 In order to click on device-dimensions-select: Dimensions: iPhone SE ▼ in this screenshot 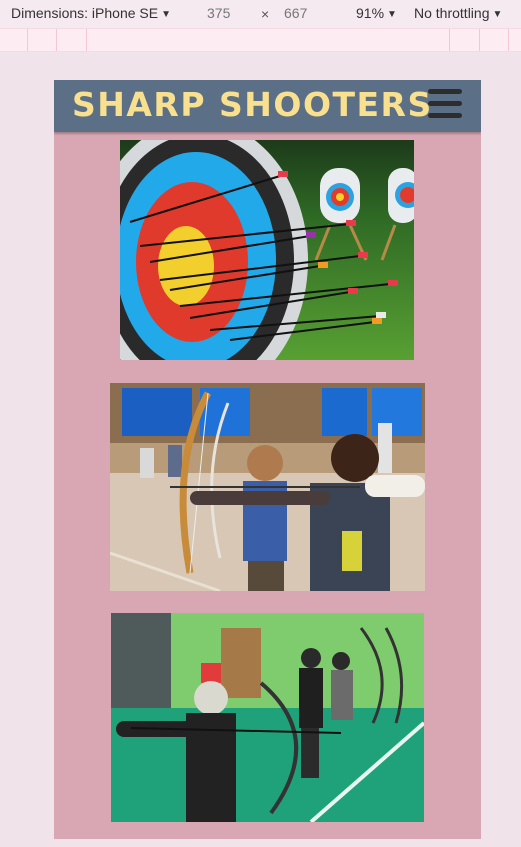, I will do `click(91, 13)`.